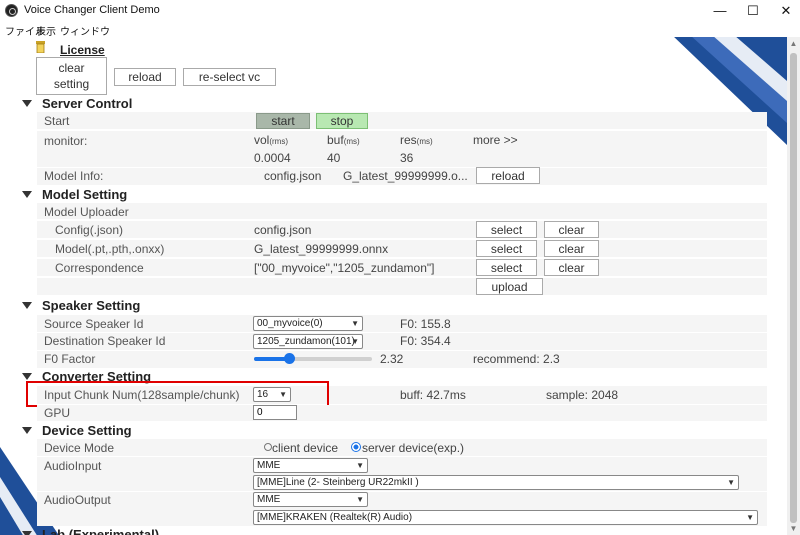 The image size is (800, 535). Describe the element at coordinates (70, 359) in the screenshot. I see `f0-factor-label: F0 Factor` at that location.